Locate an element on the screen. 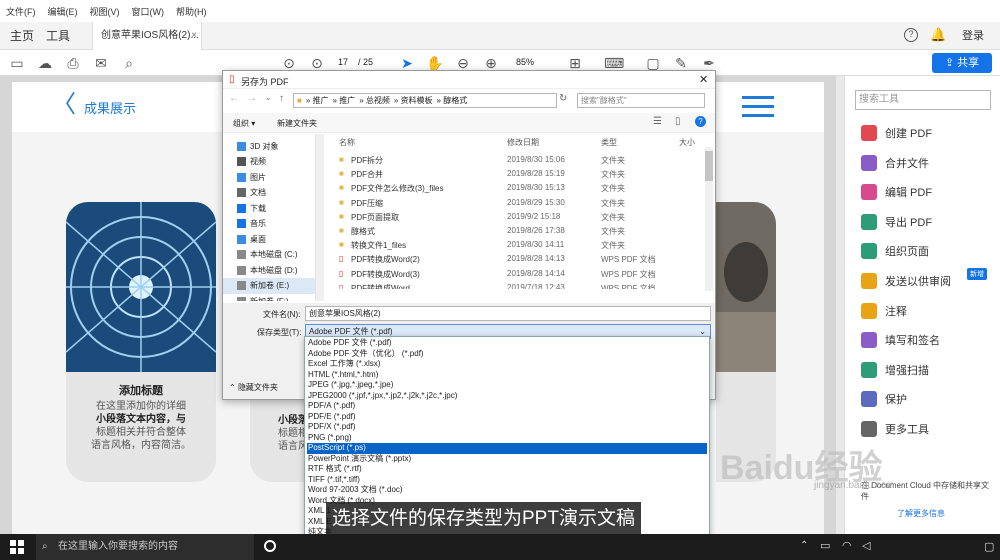  nav-item: 新加卷 (F:) is located at coordinates (263, 297).